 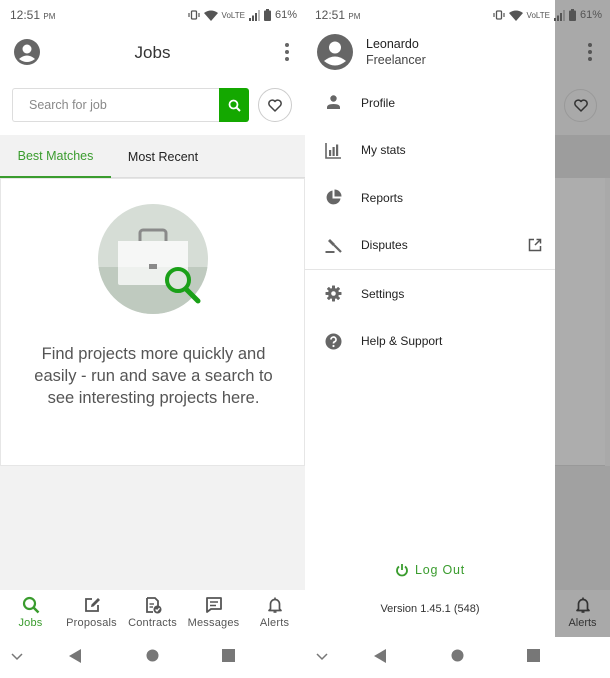 I want to click on user-role: Freelancer, so click(x=396, y=60).